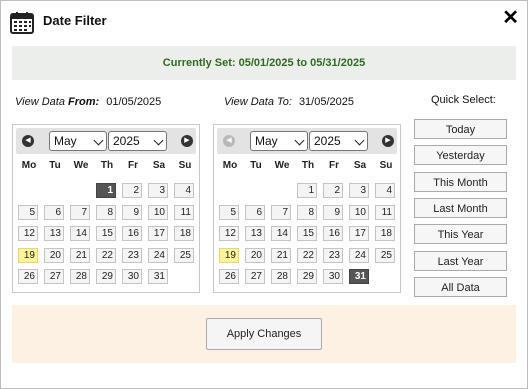 This screenshot has height=389, width=528. Describe the element at coordinates (460, 260) in the screenshot. I see `quick-select-last-year-button: Last Year` at that location.